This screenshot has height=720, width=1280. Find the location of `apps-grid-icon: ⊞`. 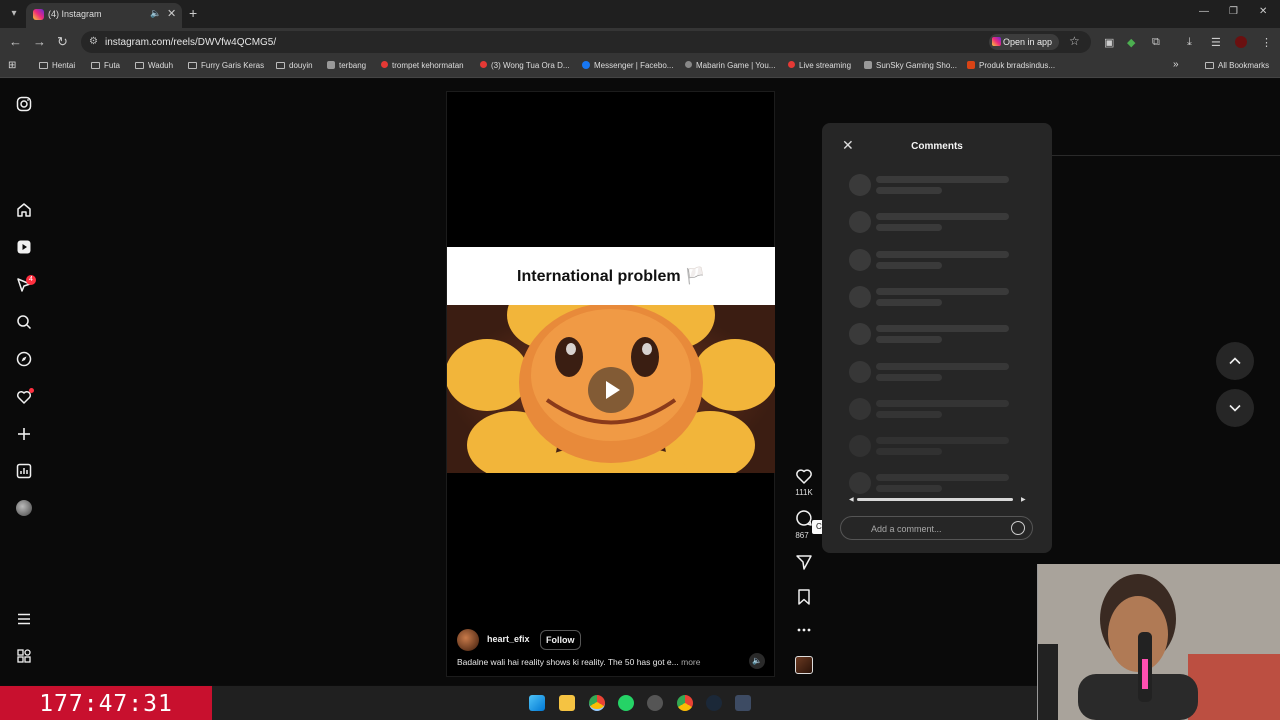

apps-grid-icon: ⊞ is located at coordinates (12, 65).